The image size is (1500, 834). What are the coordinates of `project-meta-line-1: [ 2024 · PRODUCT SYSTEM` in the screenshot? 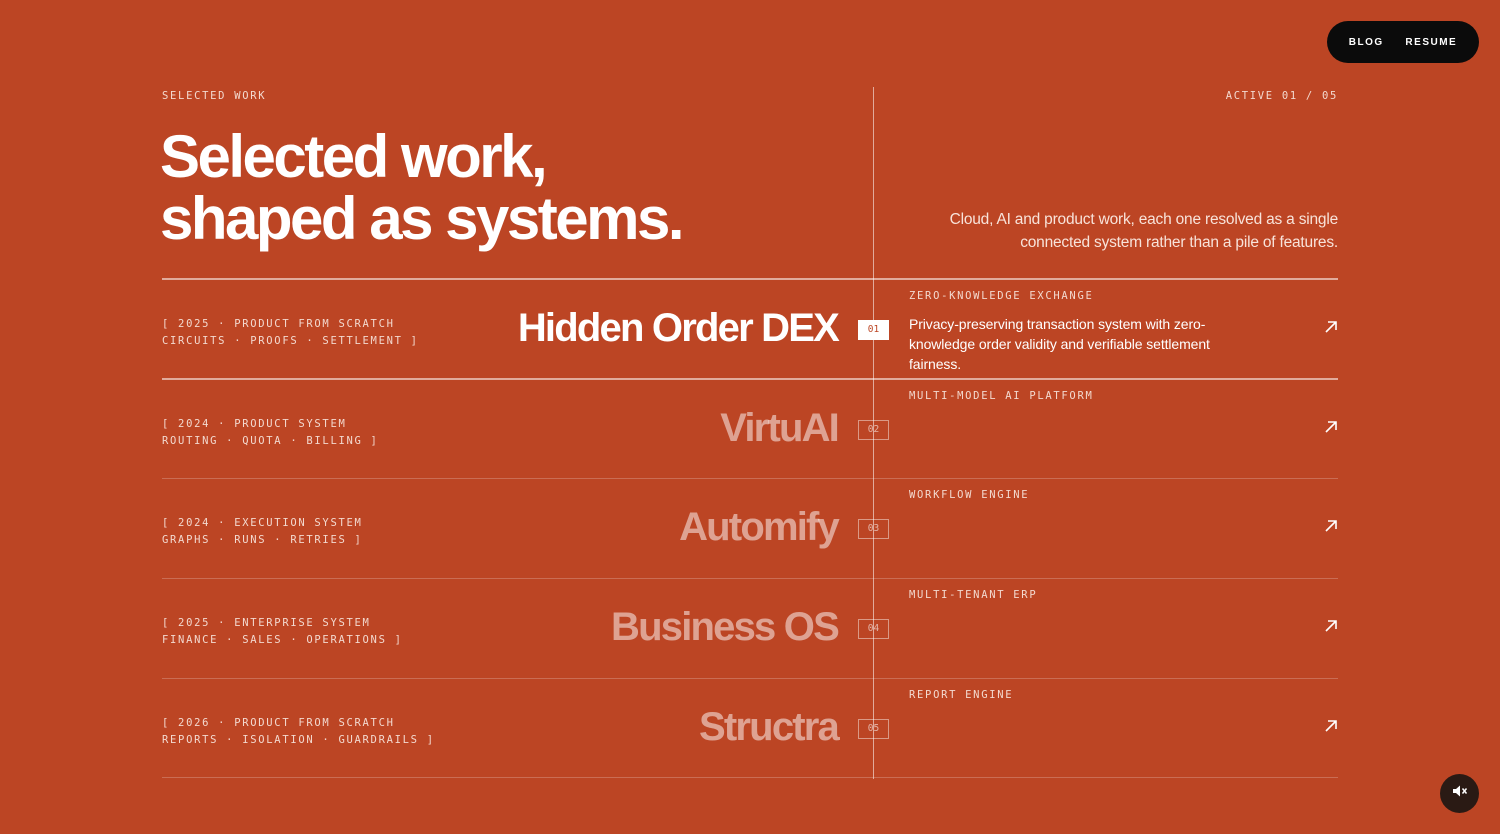 It's located at (254, 424).